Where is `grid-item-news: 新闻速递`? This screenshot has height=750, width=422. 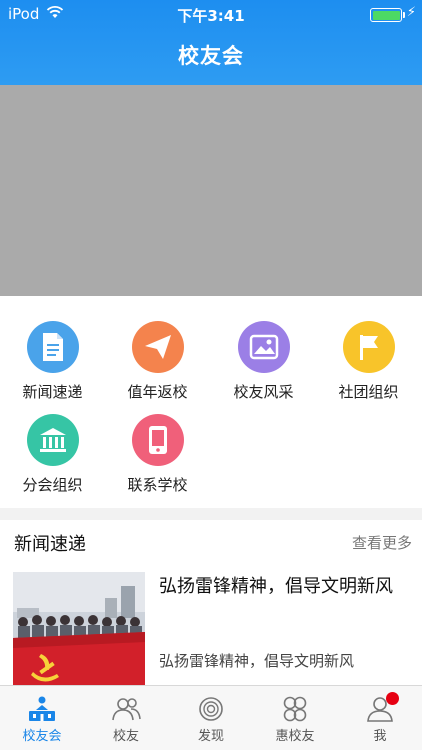
grid-item-news: 新闻速递 is located at coordinates (52, 366).